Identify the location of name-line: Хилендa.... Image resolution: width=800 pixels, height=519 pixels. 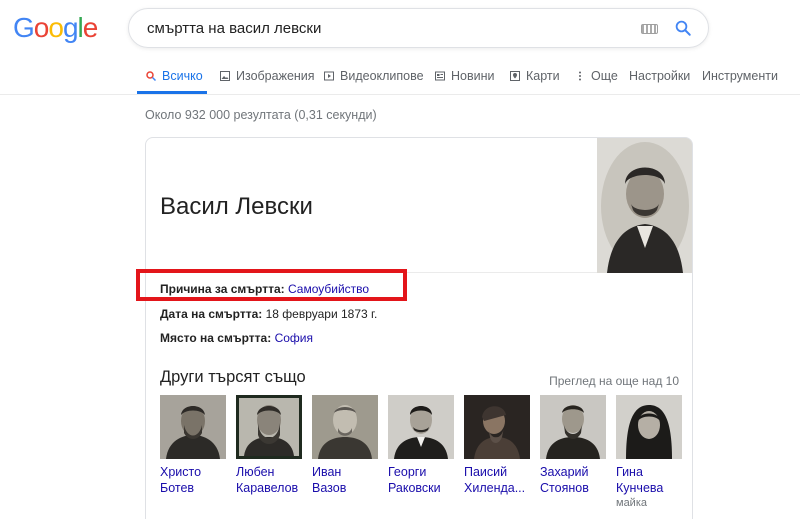
(495, 488).